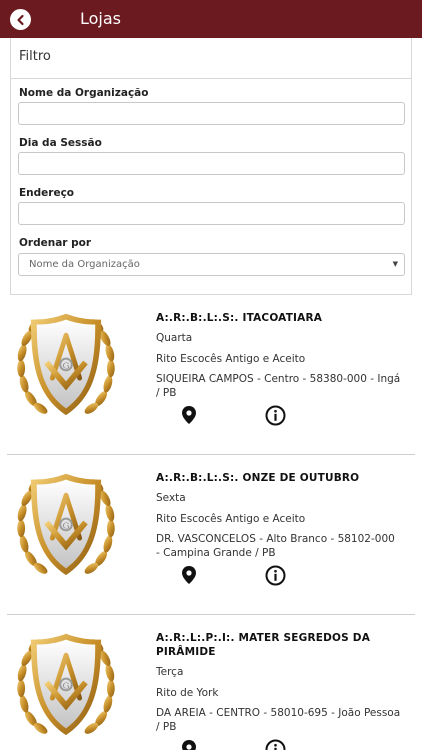 The image size is (422, 750). What do you see at coordinates (55, 243) in the screenshot?
I see `order-by-label: Ordenar por` at bounding box center [55, 243].